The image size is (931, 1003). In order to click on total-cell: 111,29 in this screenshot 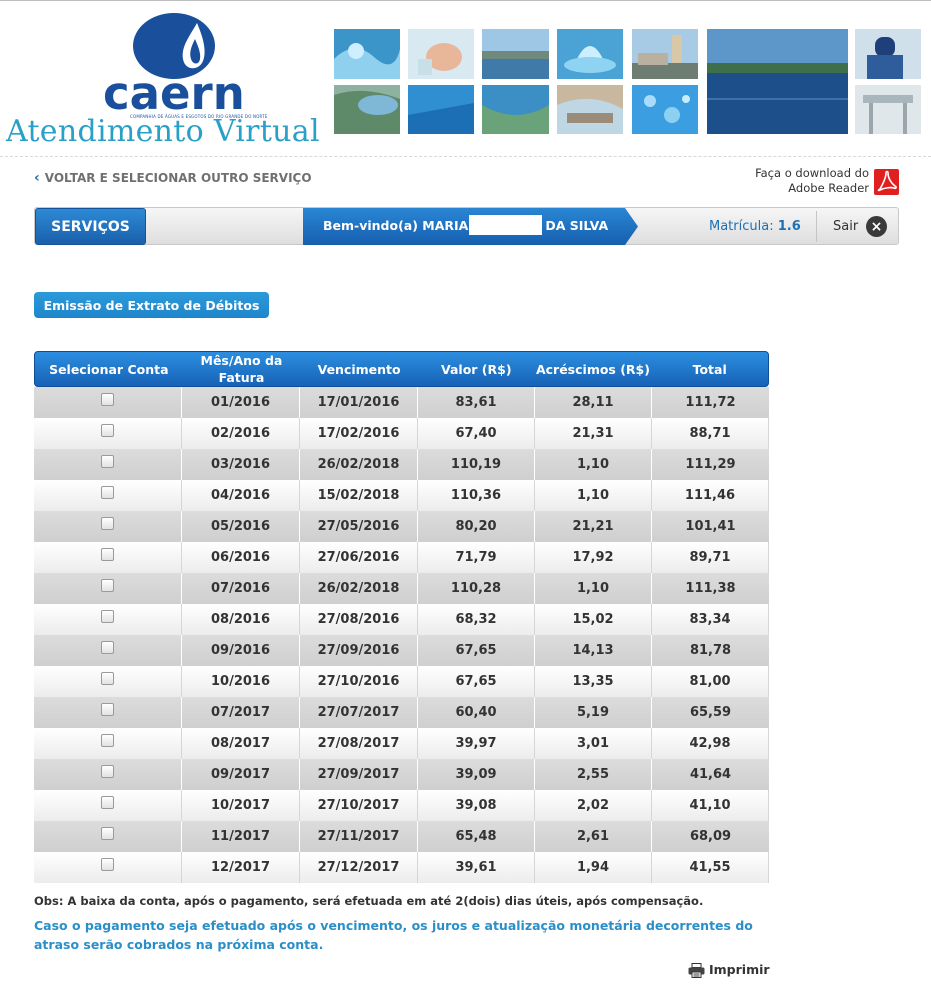, I will do `click(710, 464)`.